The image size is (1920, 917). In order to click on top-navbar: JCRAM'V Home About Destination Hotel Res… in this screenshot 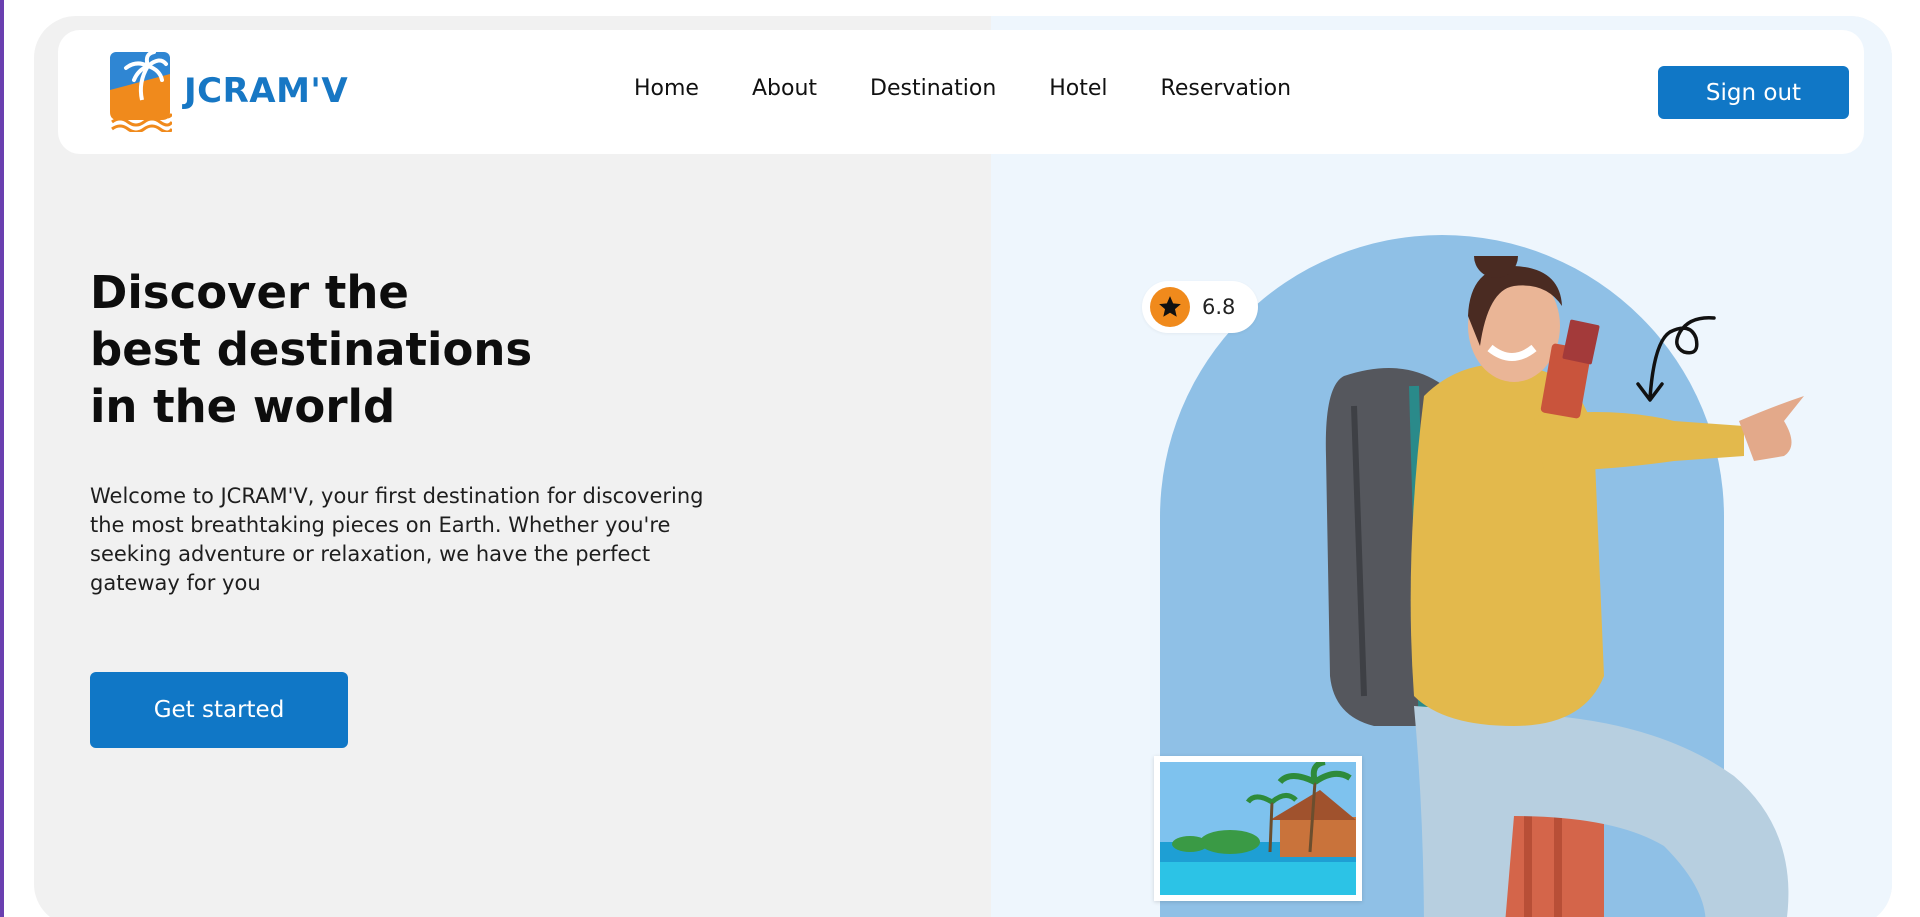, I will do `click(961, 92)`.